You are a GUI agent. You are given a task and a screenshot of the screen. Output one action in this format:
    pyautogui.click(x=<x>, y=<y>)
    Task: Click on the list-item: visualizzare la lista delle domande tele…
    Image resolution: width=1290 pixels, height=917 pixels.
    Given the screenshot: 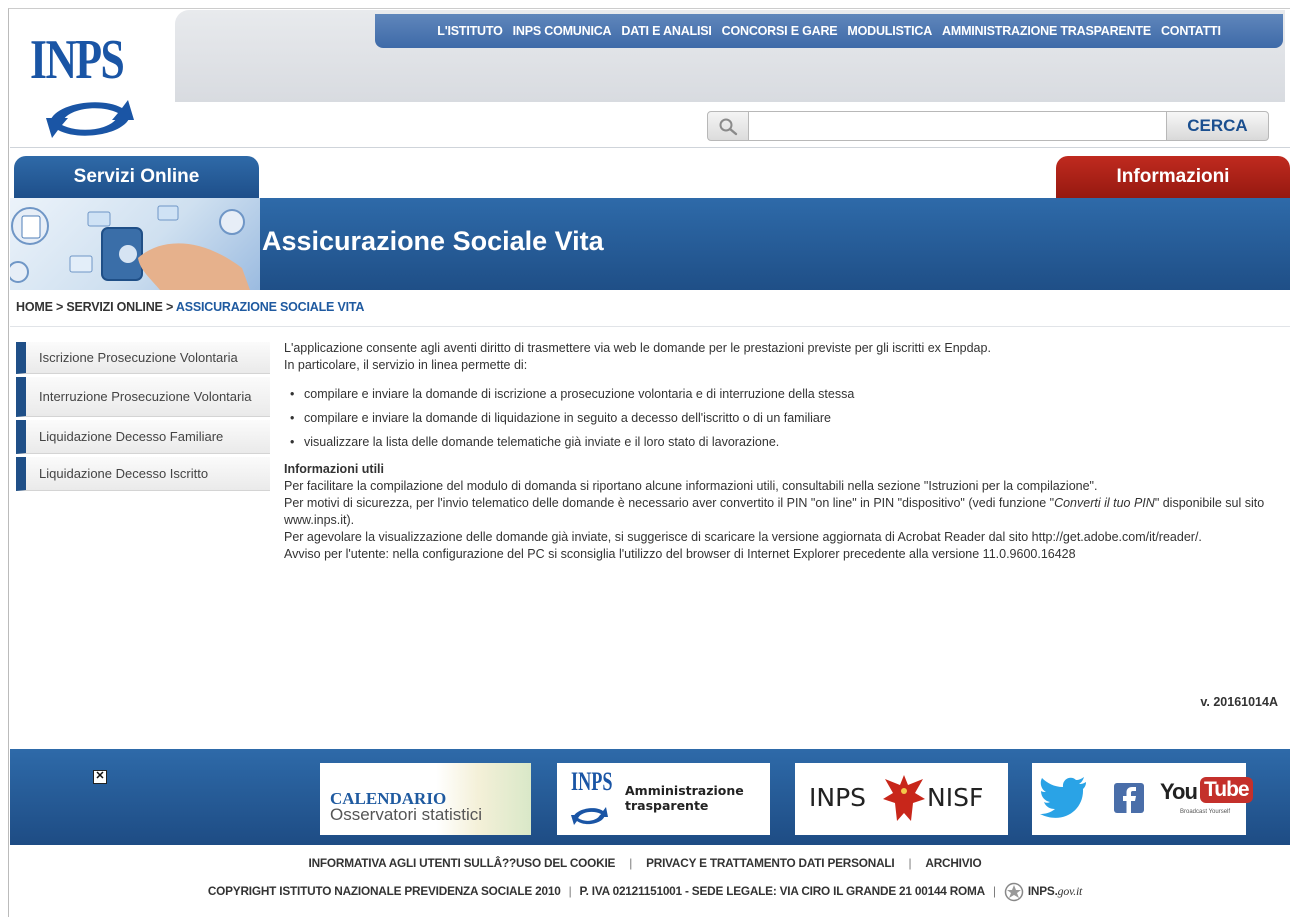 What is the action you would take?
    pyautogui.click(x=784, y=442)
    